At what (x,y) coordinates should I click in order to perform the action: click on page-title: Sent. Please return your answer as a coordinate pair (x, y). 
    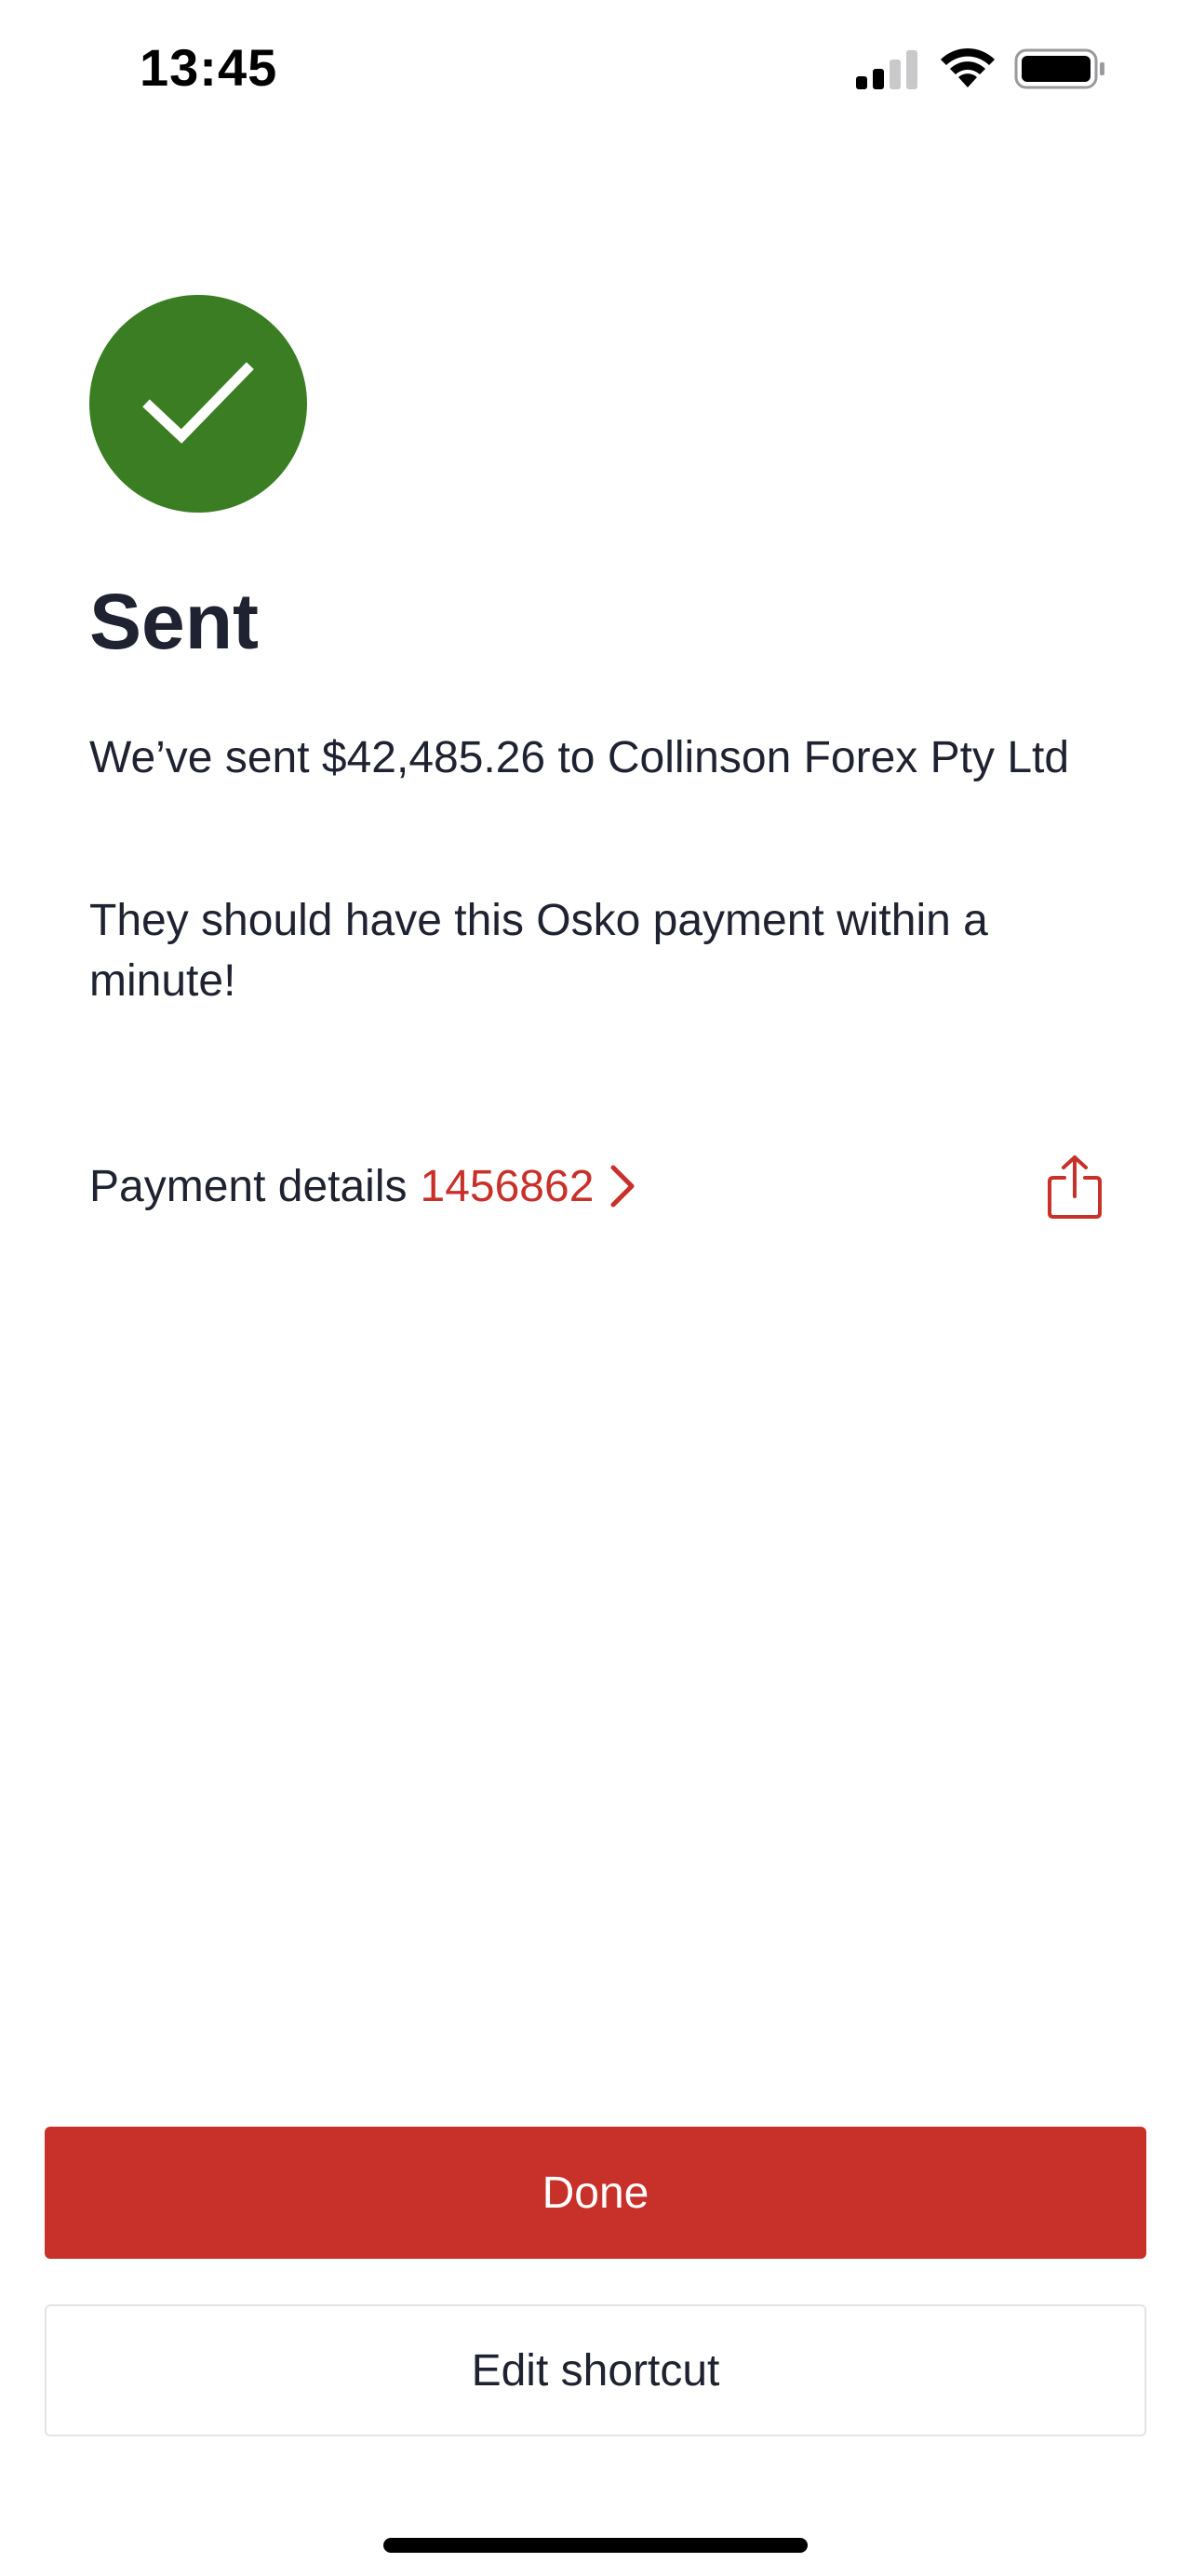
    Looking at the image, I should click on (174, 621).